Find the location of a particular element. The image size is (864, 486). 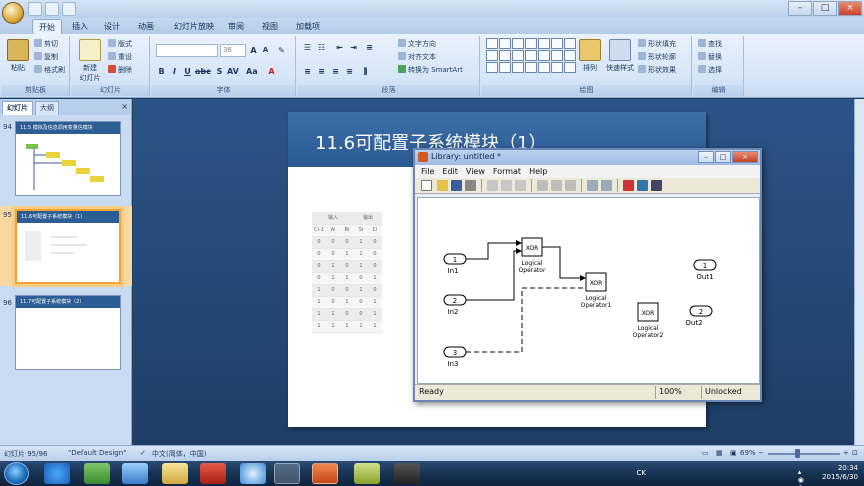

align-left-icon: ≡ is located at coordinates (307, 71).